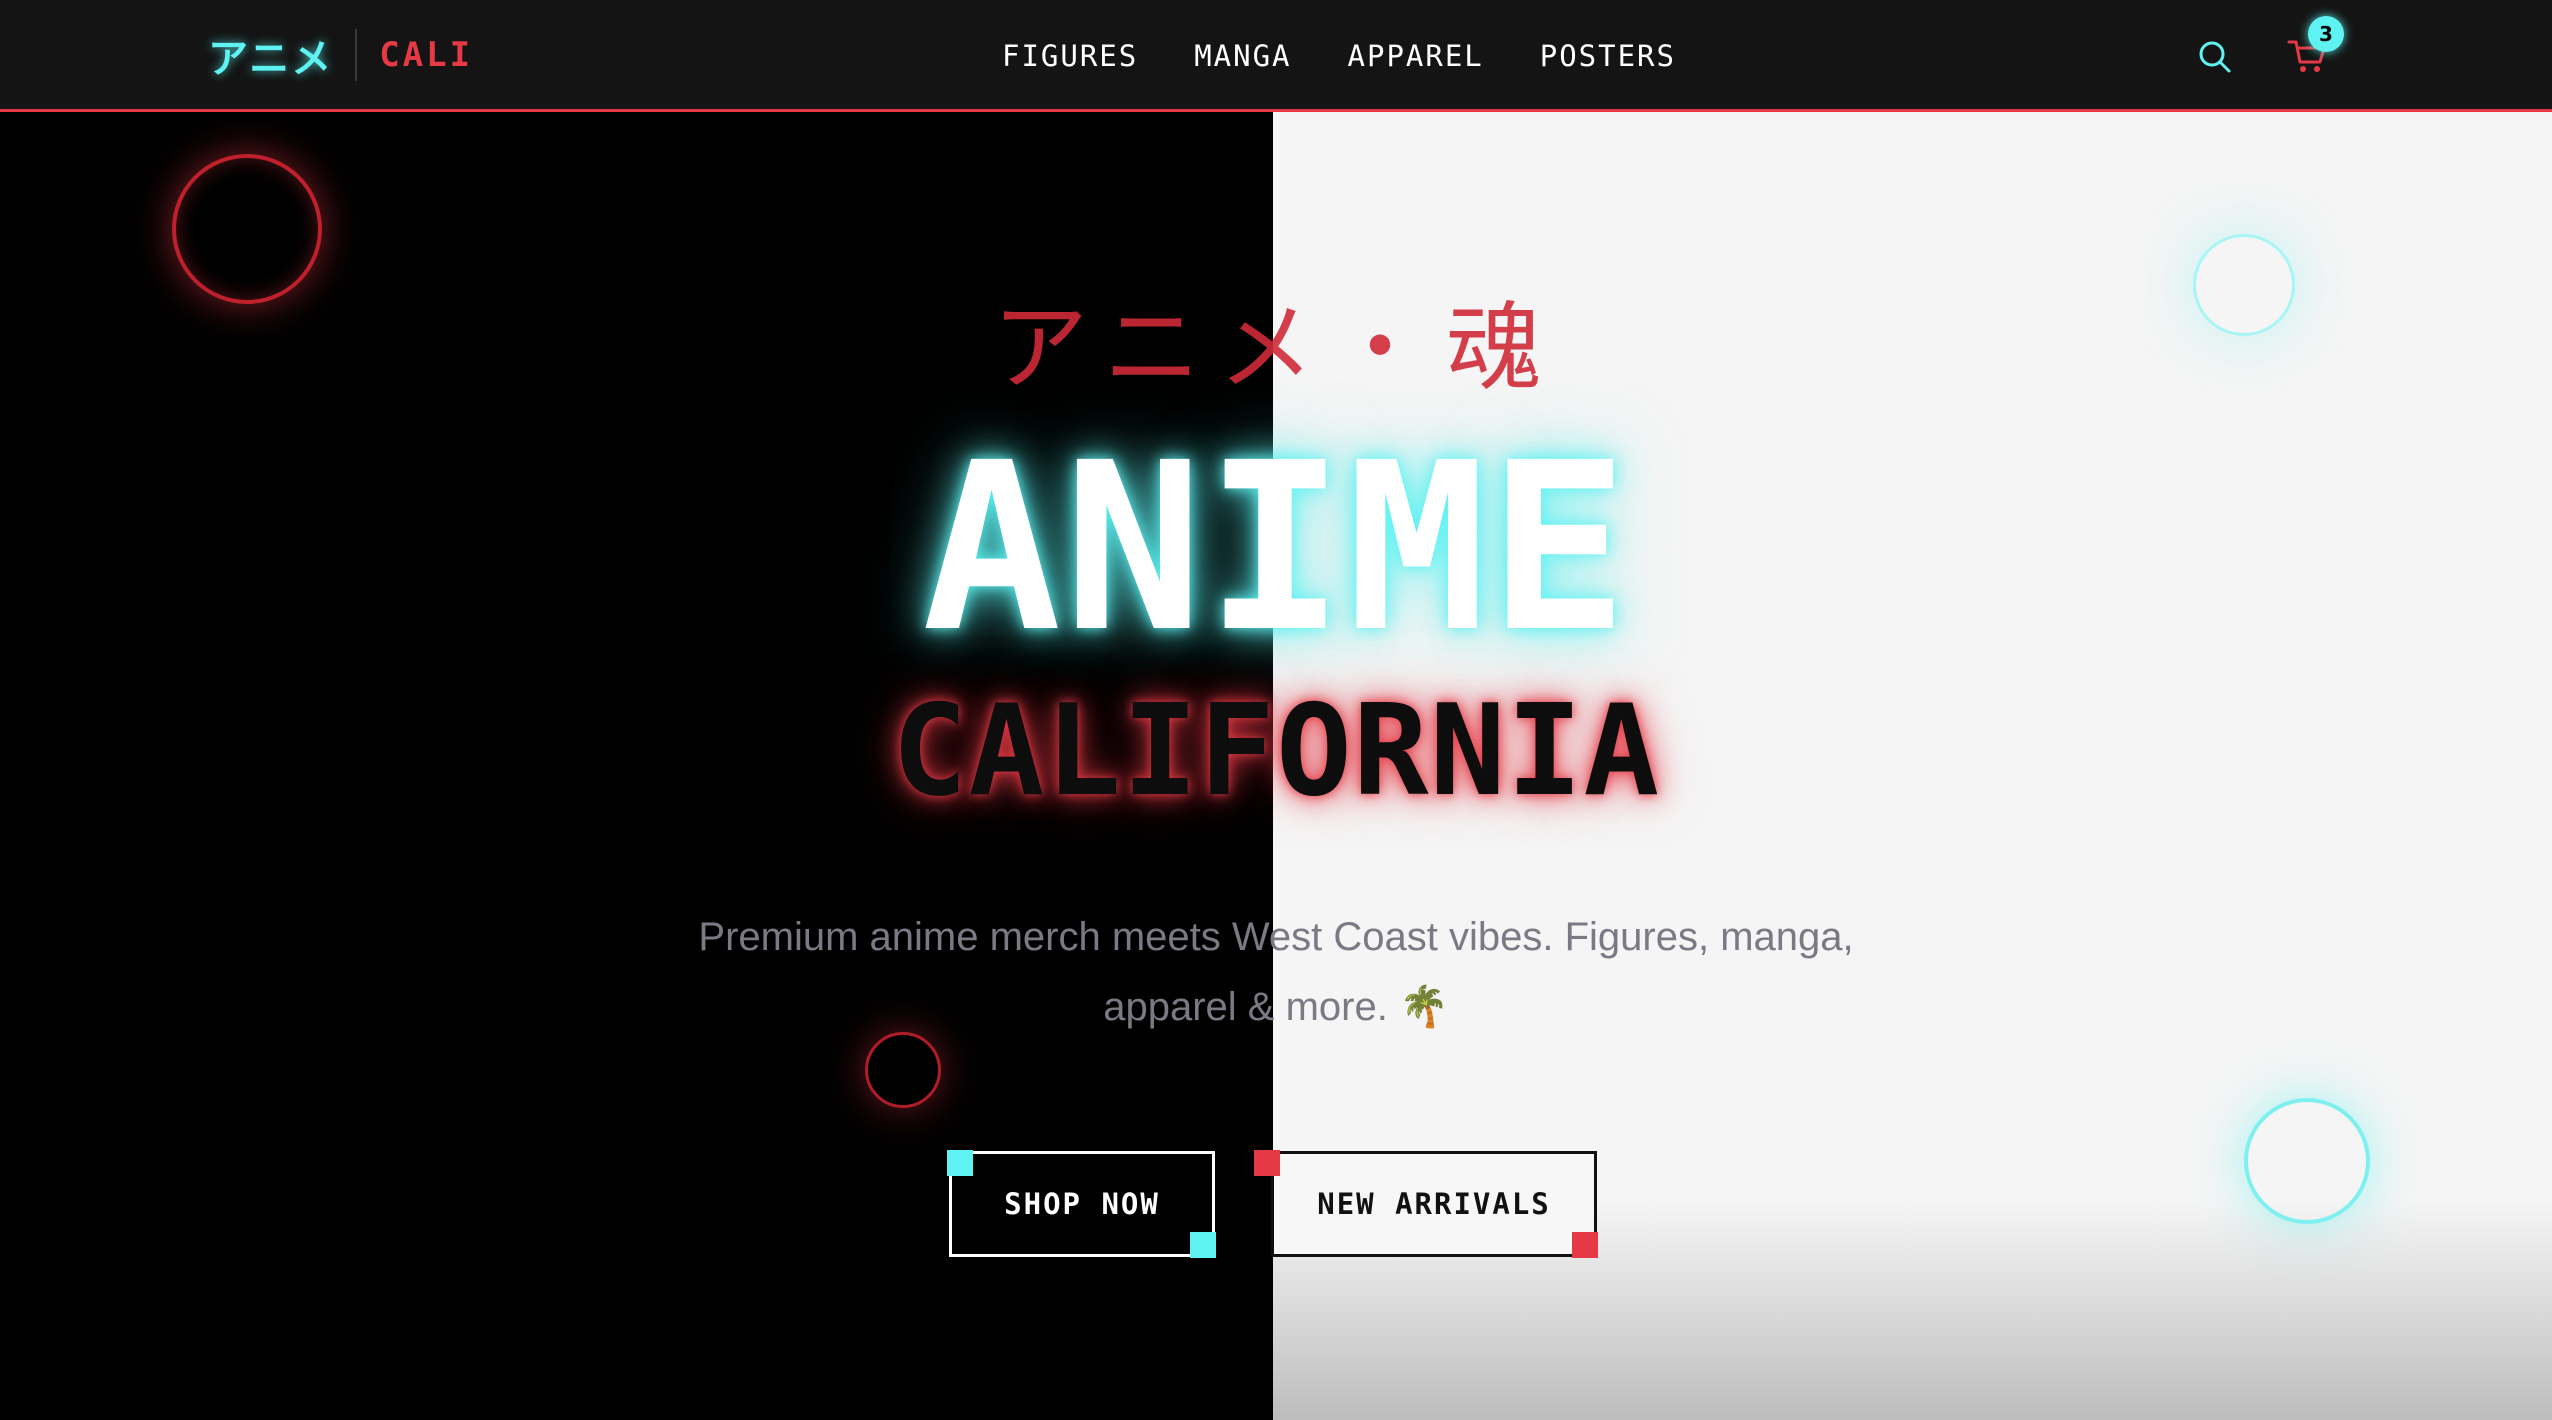 This screenshot has width=2552, height=1420. What do you see at coordinates (1276, 750) in the screenshot?
I see `hero-subtitle: CALIFORNIA` at bounding box center [1276, 750].